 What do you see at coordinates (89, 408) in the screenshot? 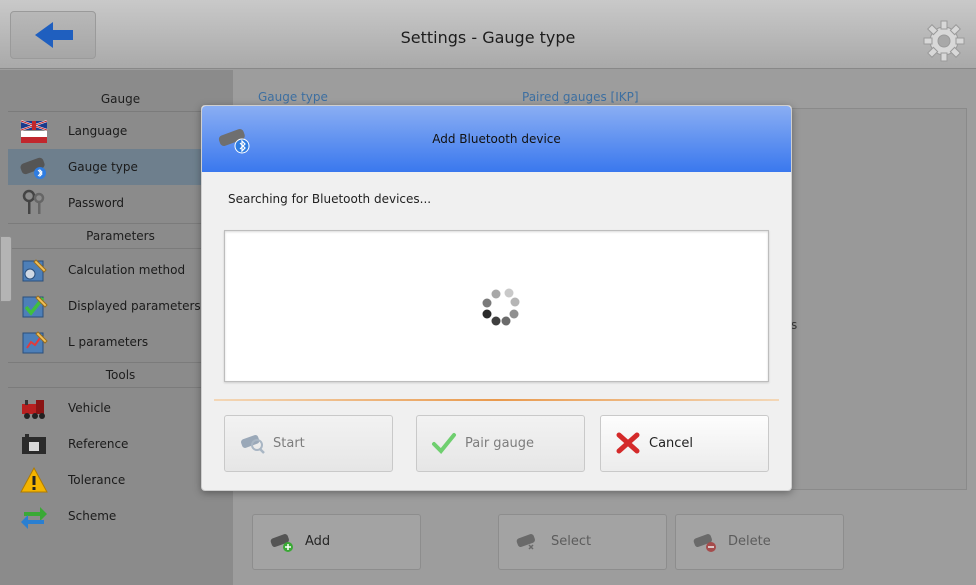
I see `sidebar-item-label: Vehicle` at bounding box center [89, 408].